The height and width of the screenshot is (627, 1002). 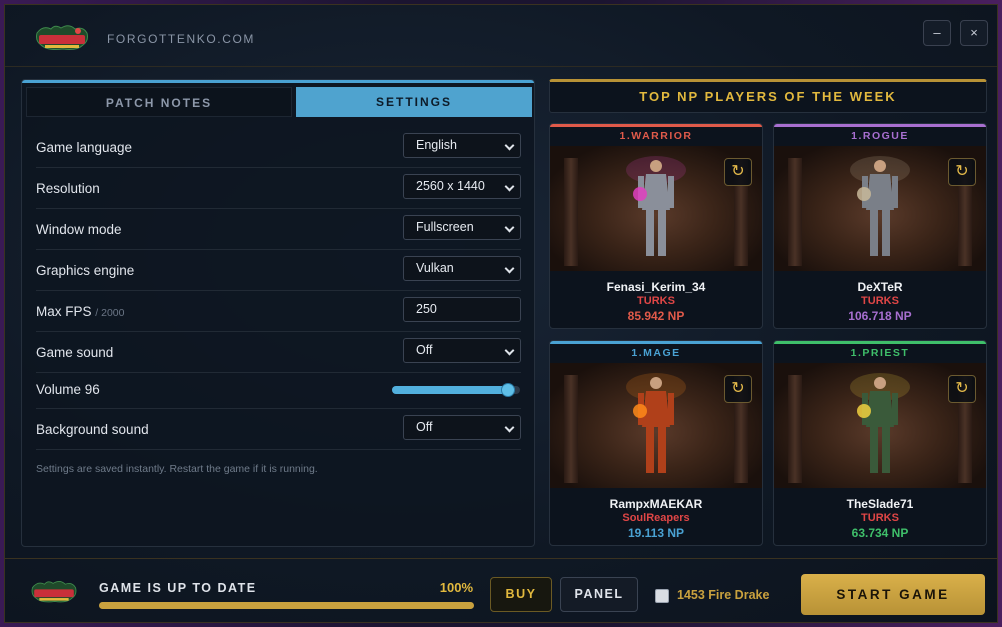 What do you see at coordinates (278, 188) in the screenshot?
I see `setting-row-resolution: Resolution 2560 x 1440` at bounding box center [278, 188].